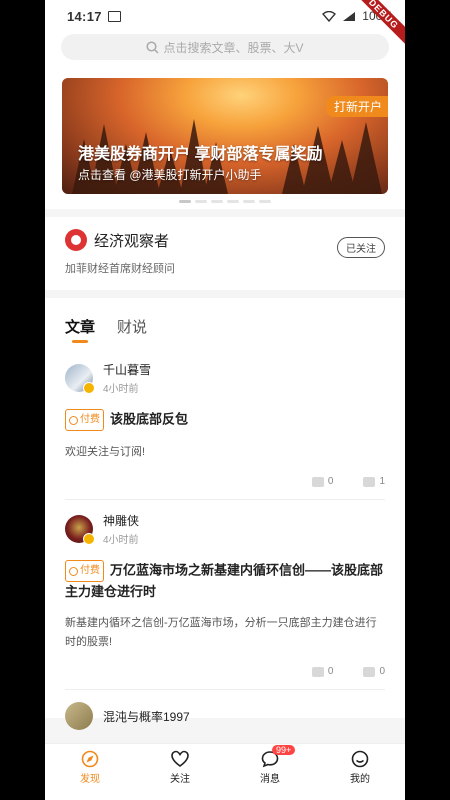  I want to click on nav-mine-label: 我的, so click(360, 779).